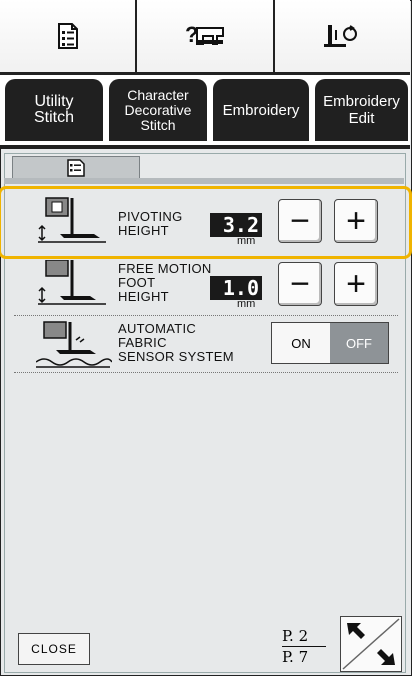  I want to click on help-button: ?, so click(206, 36).